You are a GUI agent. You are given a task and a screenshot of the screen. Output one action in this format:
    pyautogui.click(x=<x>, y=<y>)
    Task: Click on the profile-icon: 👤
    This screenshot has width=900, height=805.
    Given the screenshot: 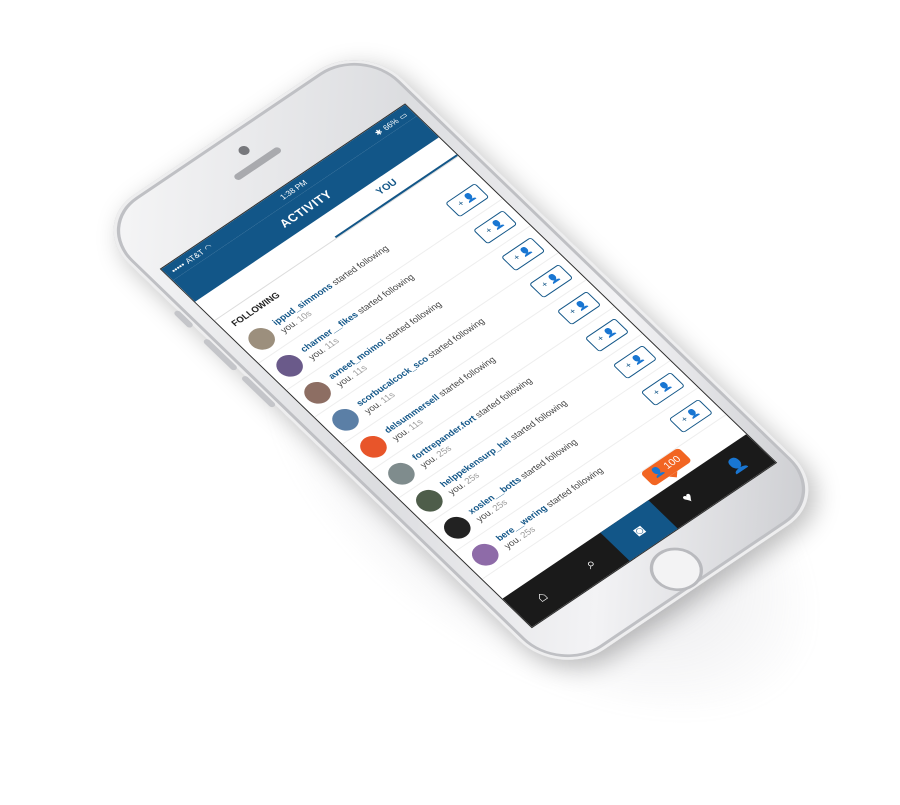 What is the action you would take?
    pyautogui.click(x=736, y=465)
    